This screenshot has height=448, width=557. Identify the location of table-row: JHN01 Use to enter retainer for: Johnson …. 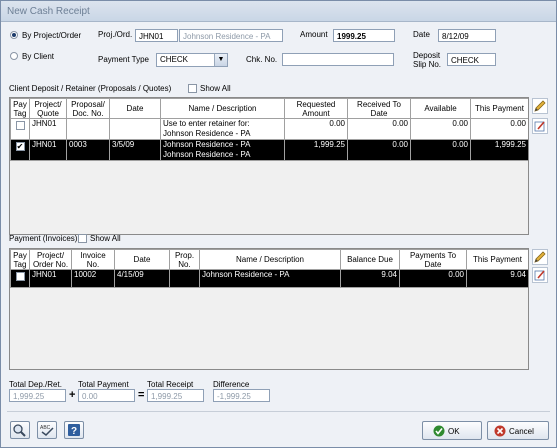
(269, 129).